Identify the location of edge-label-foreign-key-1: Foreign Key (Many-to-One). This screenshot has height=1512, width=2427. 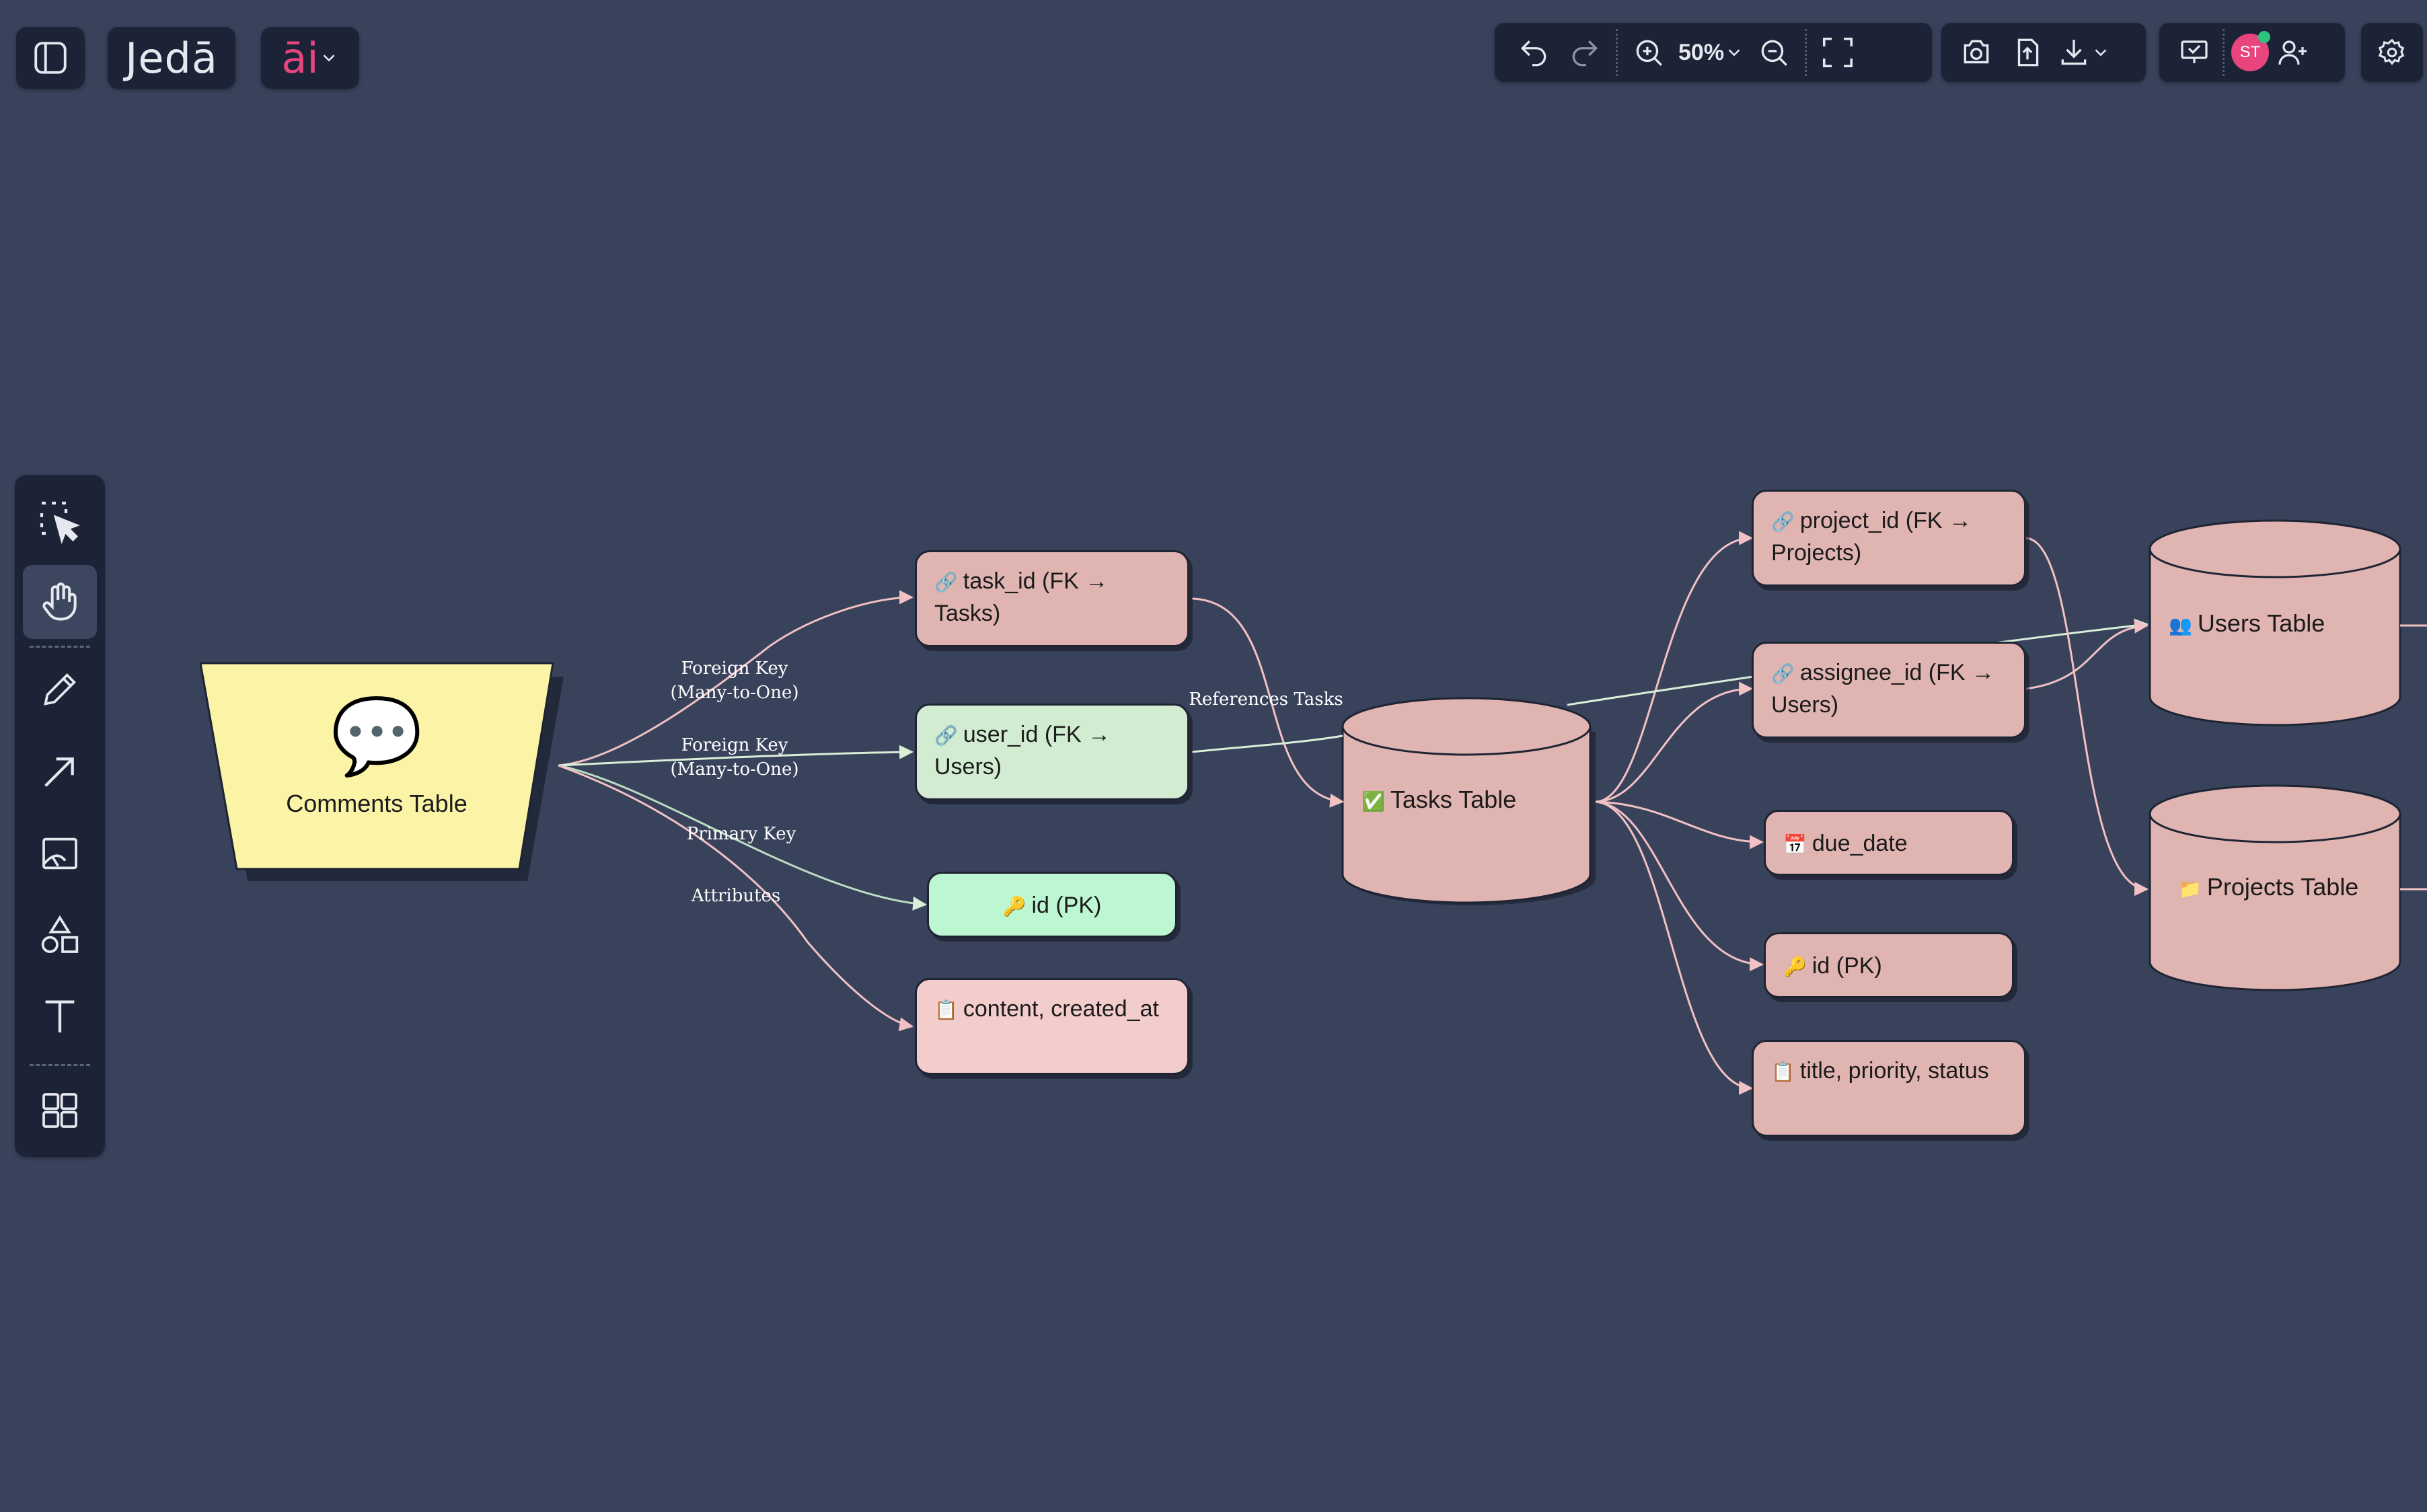
(735, 681).